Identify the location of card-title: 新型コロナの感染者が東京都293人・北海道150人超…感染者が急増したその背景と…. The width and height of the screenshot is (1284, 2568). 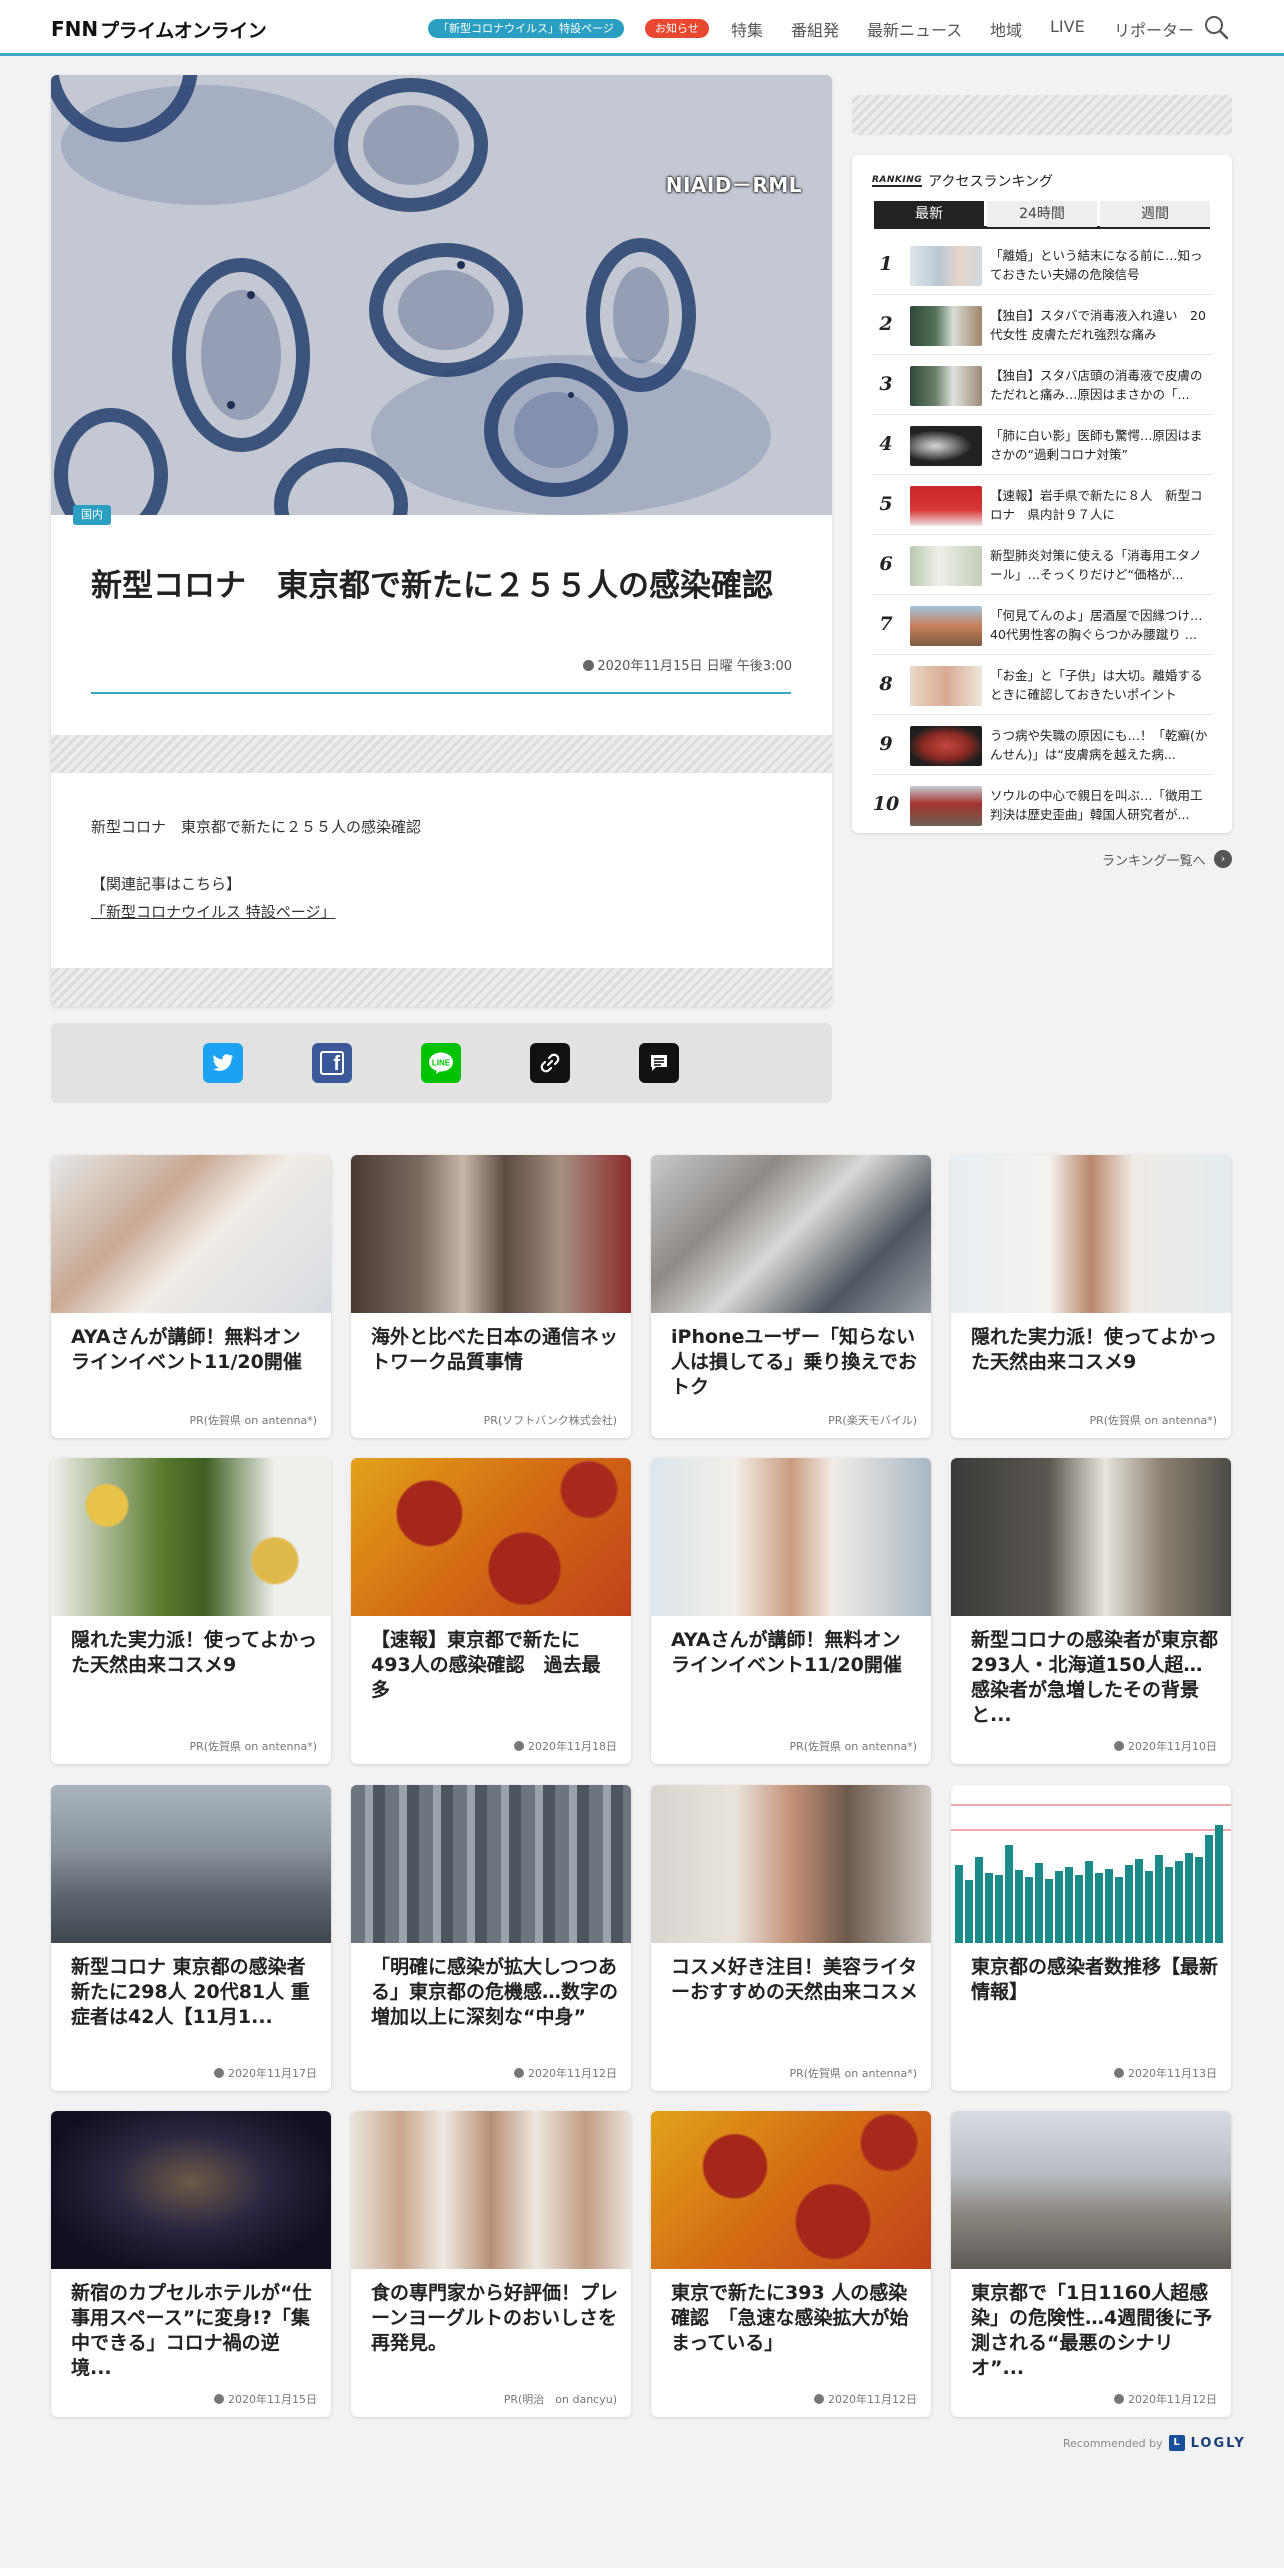
(1095, 1677).